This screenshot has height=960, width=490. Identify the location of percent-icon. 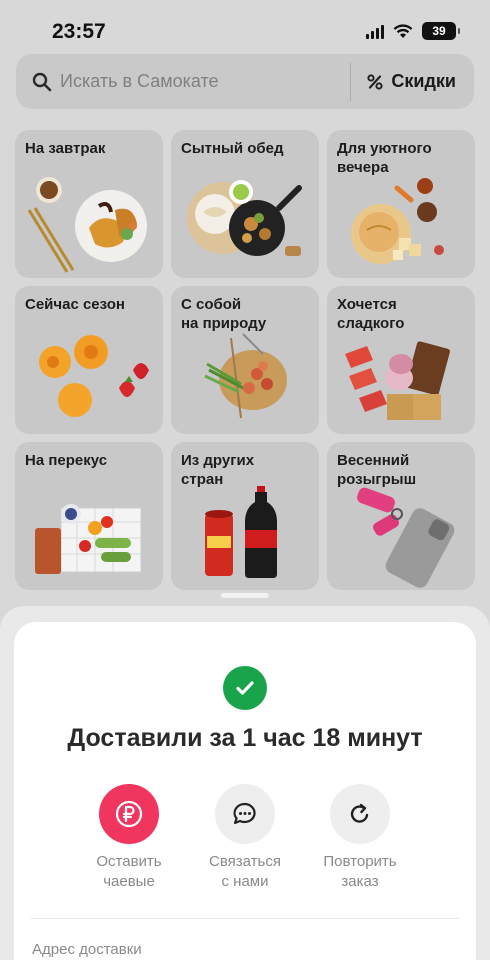
(375, 81).